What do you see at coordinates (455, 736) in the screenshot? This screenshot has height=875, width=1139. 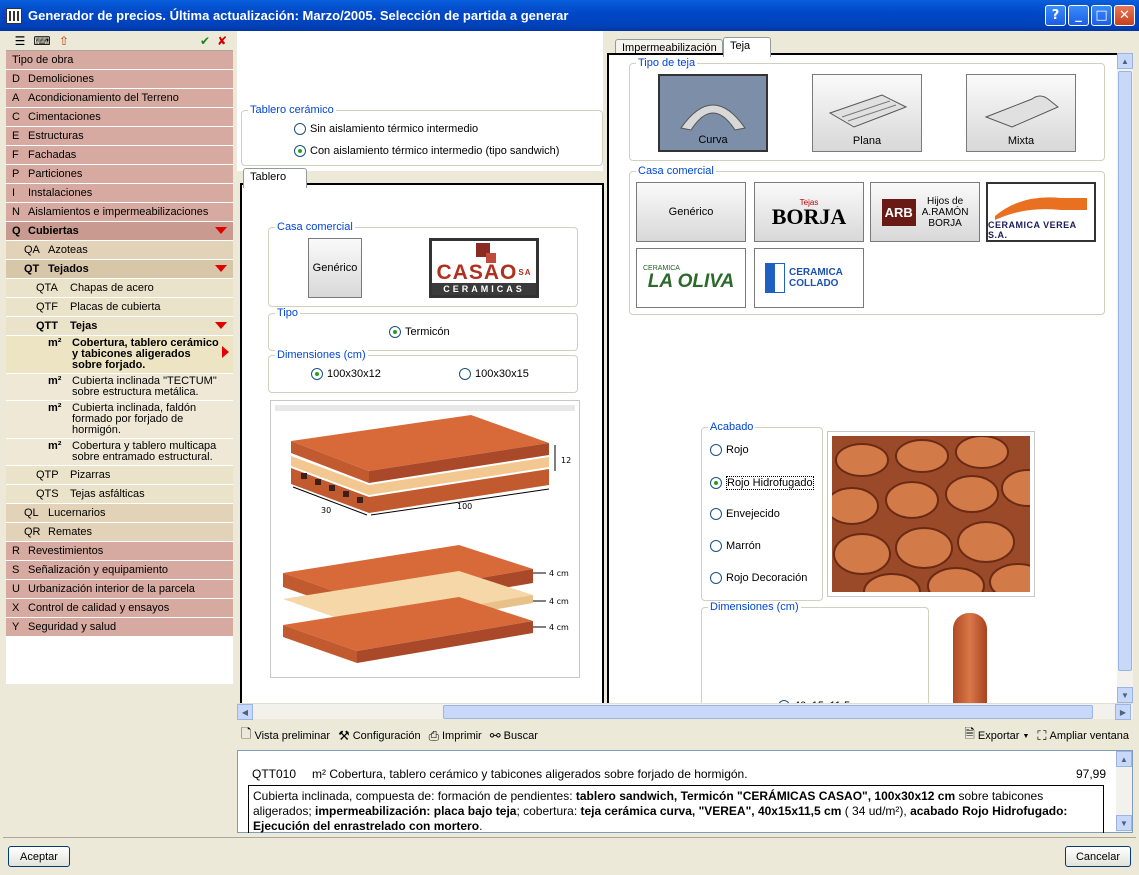 I see `imprimir-button: ⎙ Imprimir` at bounding box center [455, 736].